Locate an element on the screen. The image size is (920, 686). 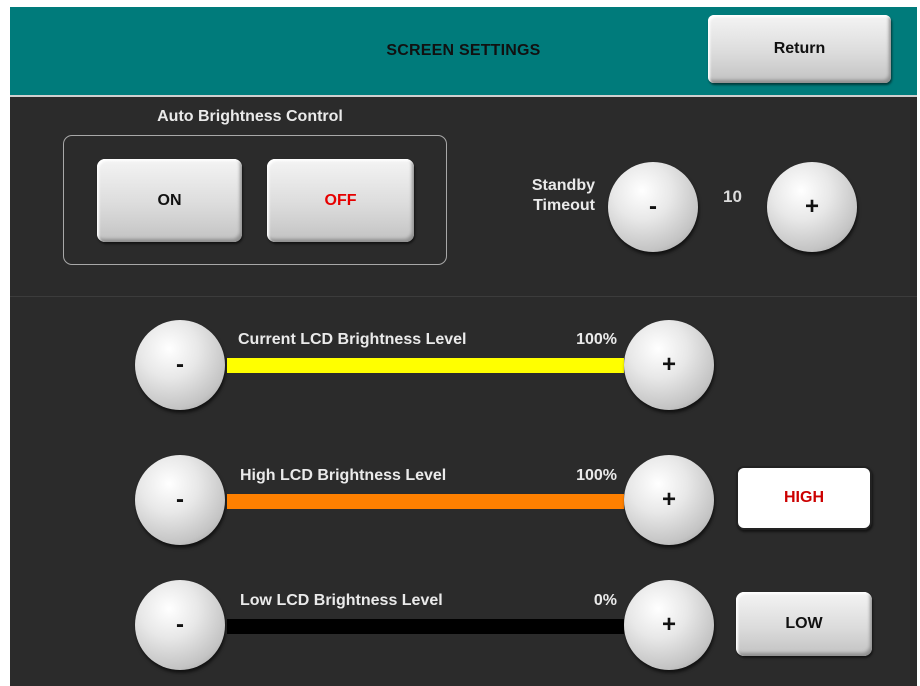
current-brightness-percent: 100% is located at coordinates (596, 339).